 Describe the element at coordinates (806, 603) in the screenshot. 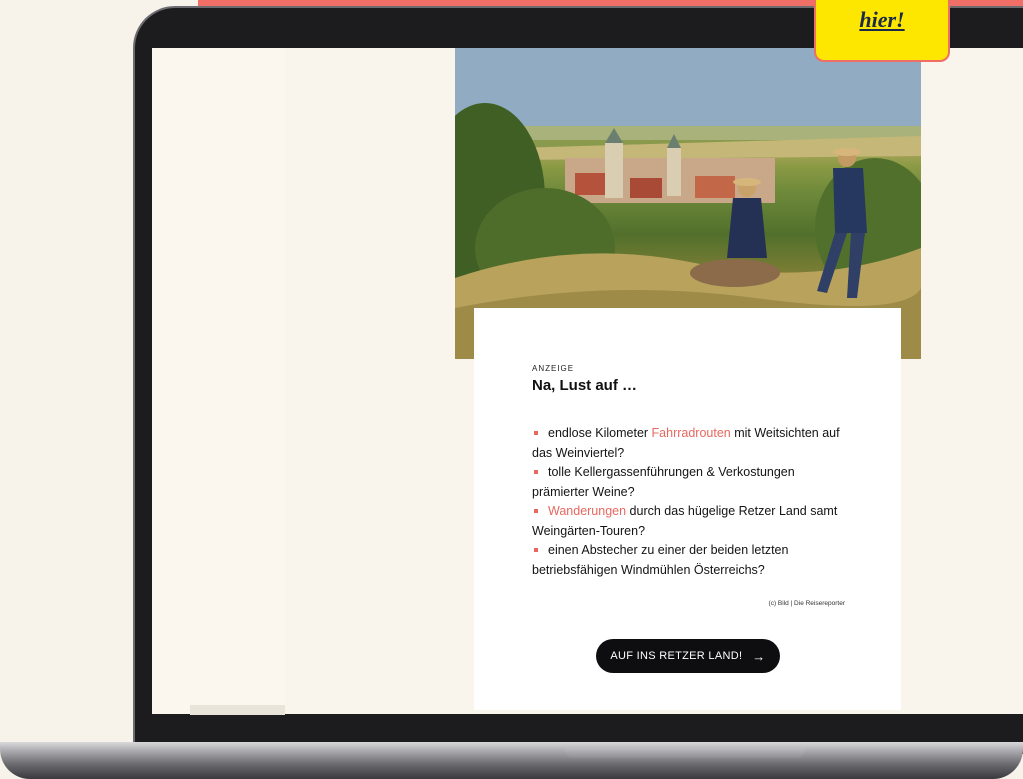

I see `image-credit: (c) Bild | Die Reisereporter` at that location.